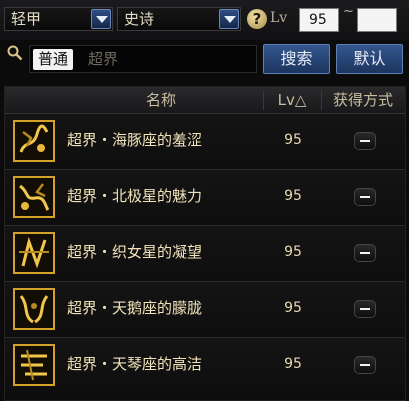 Image resolution: width=409 pixels, height=401 pixels. Describe the element at coordinates (134, 308) in the screenshot. I see `item-name: 超界・天鹅座的朦胧` at that location.